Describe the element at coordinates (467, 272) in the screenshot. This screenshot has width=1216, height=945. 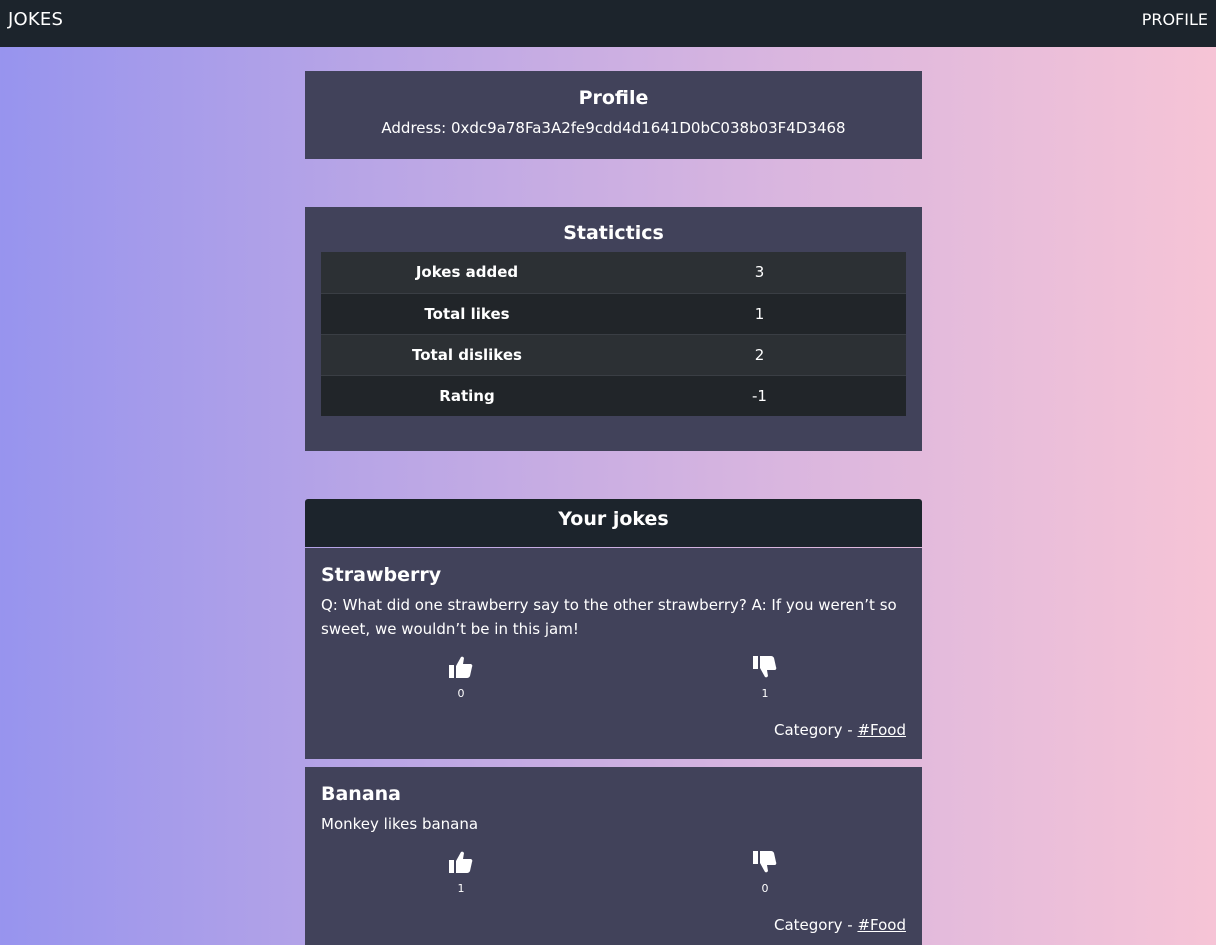
I see `stat-label: Jokes added` at that location.